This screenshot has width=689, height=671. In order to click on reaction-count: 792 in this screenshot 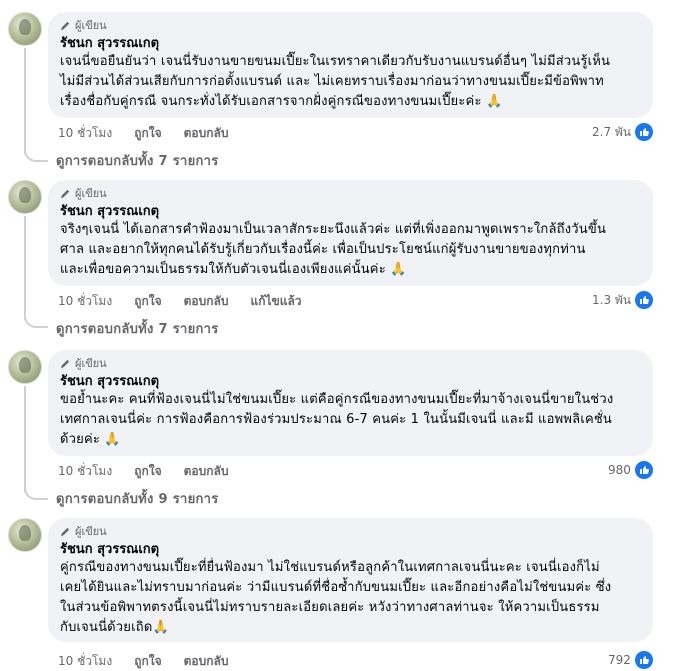, I will do `click(619, 660)`.